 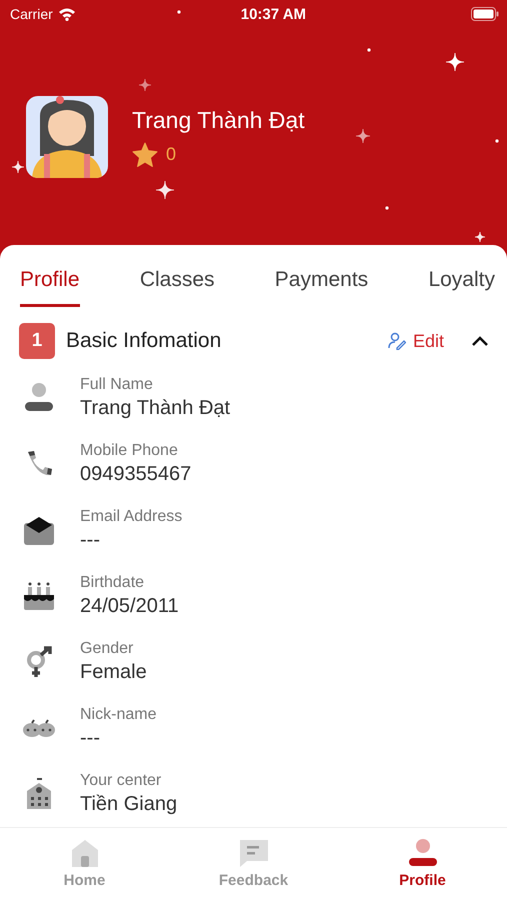 What do you see at coordinates (171, 154) in the screenshot?
I see `points-count: 0` at bounding box center [171, 154].